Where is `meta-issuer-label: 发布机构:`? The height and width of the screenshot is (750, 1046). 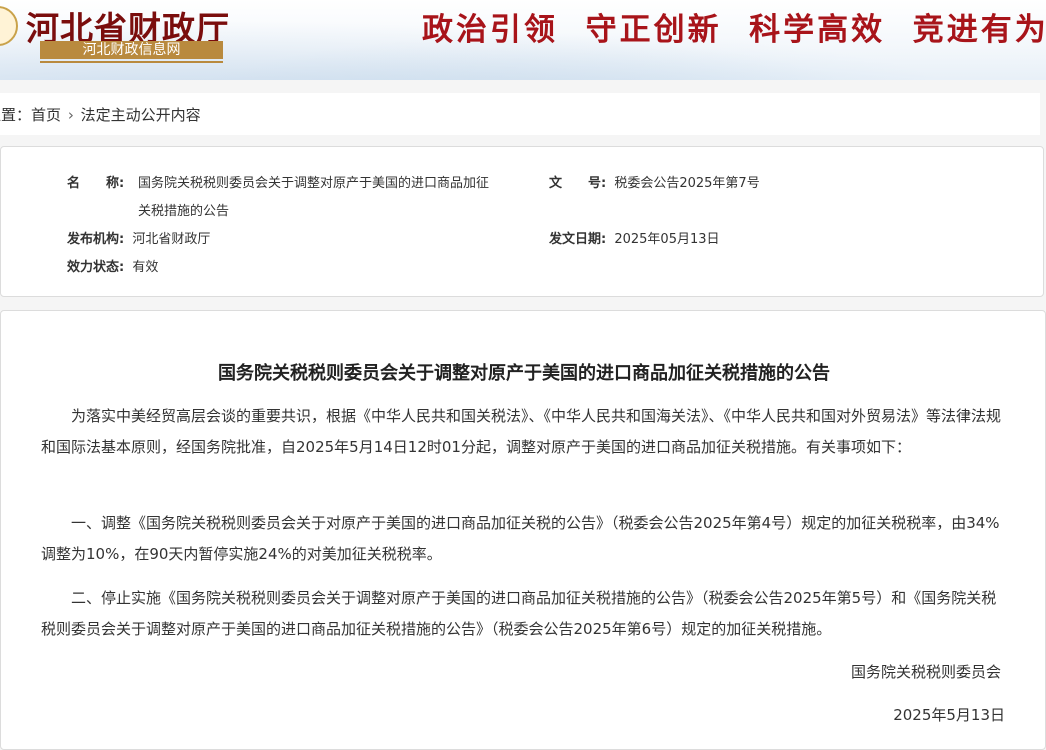 meta-issuer-label: 发布机构: is located at coordinates (96, 239).